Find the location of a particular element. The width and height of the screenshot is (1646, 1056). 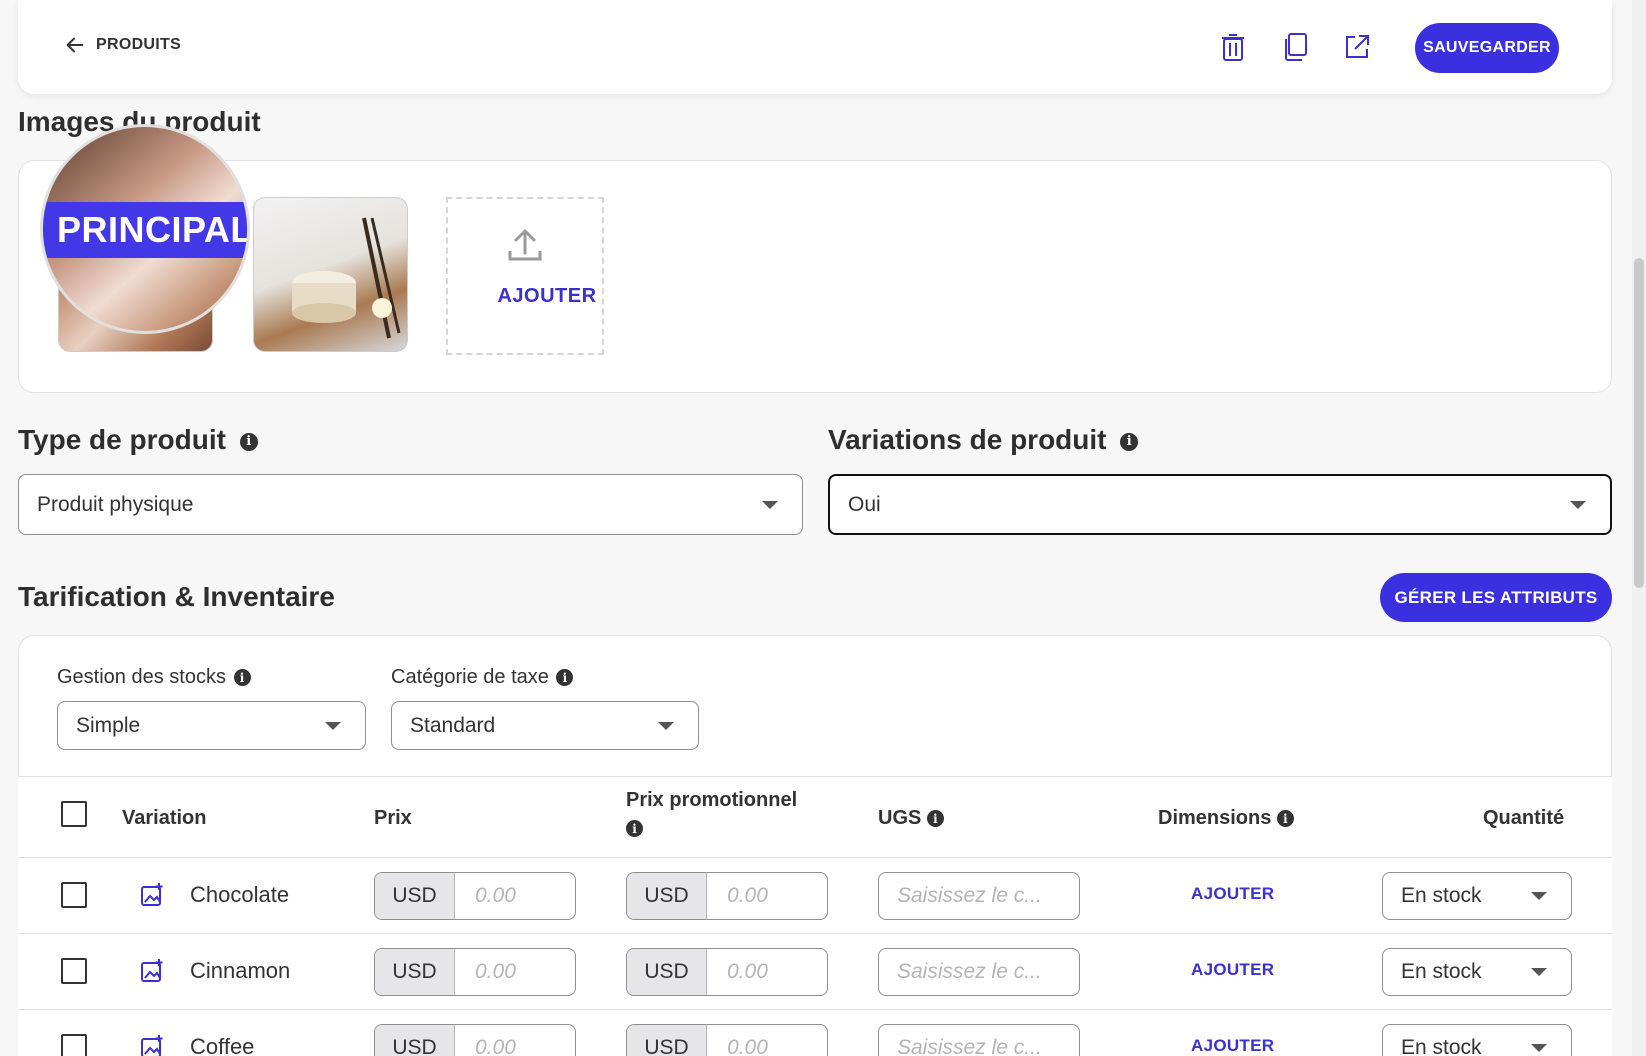

stock-management-label: Gestion des stocks i is located at coordinates (154, 677).